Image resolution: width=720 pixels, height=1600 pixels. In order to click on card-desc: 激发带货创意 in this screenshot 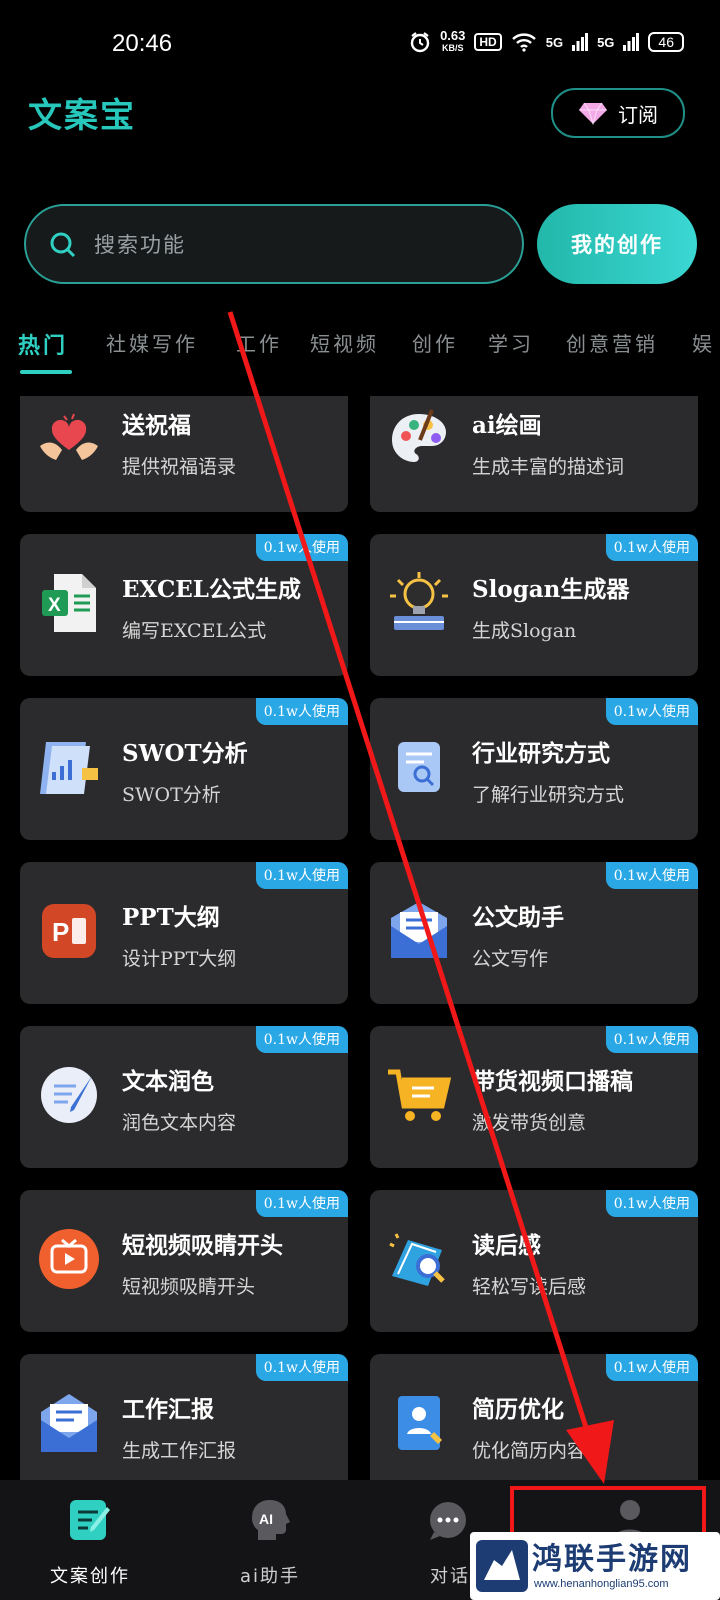, I will do `click(529, 1123)`.